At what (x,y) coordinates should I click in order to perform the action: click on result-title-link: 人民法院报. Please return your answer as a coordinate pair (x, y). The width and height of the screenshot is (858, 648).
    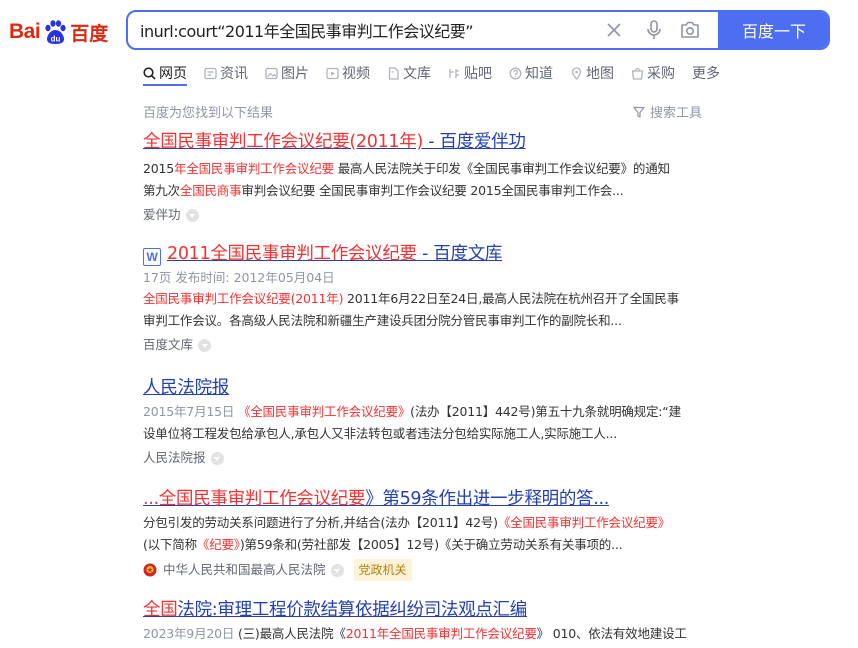
    Looking at the image, I should click on (425, 388).